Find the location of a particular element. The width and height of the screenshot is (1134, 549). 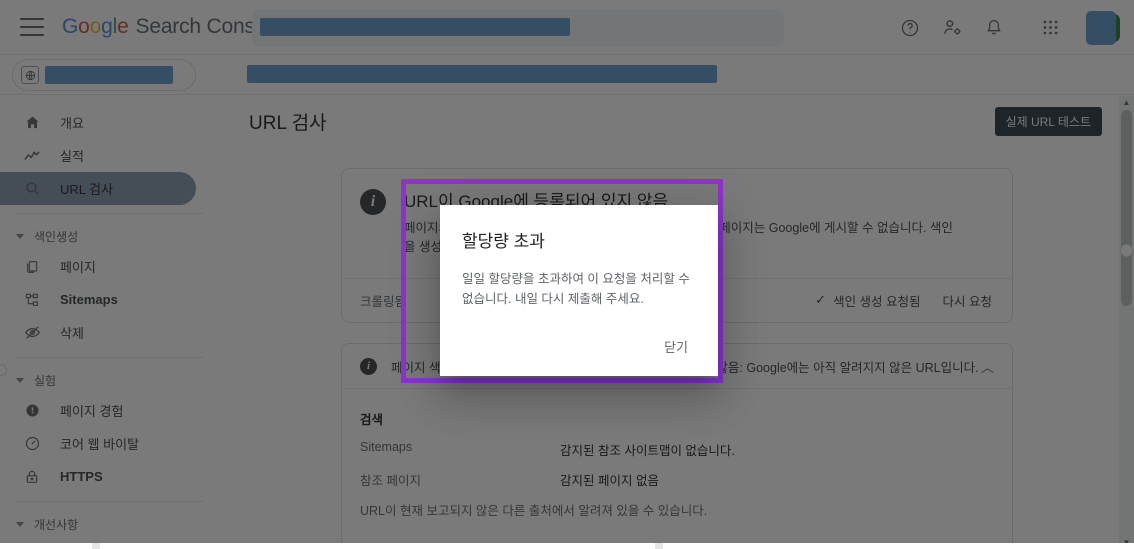

detail-row: 참조 페이지 감지된 페이지 없음 is located at coordinates (677, 479).